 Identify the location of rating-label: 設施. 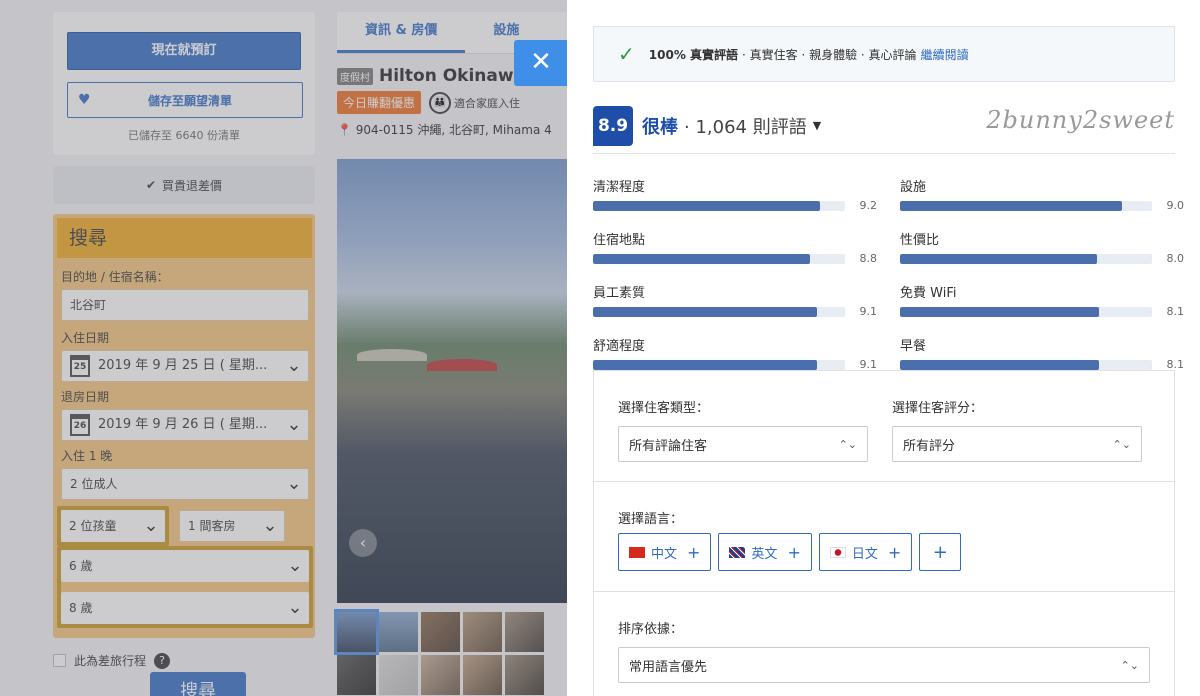
(913, 187).